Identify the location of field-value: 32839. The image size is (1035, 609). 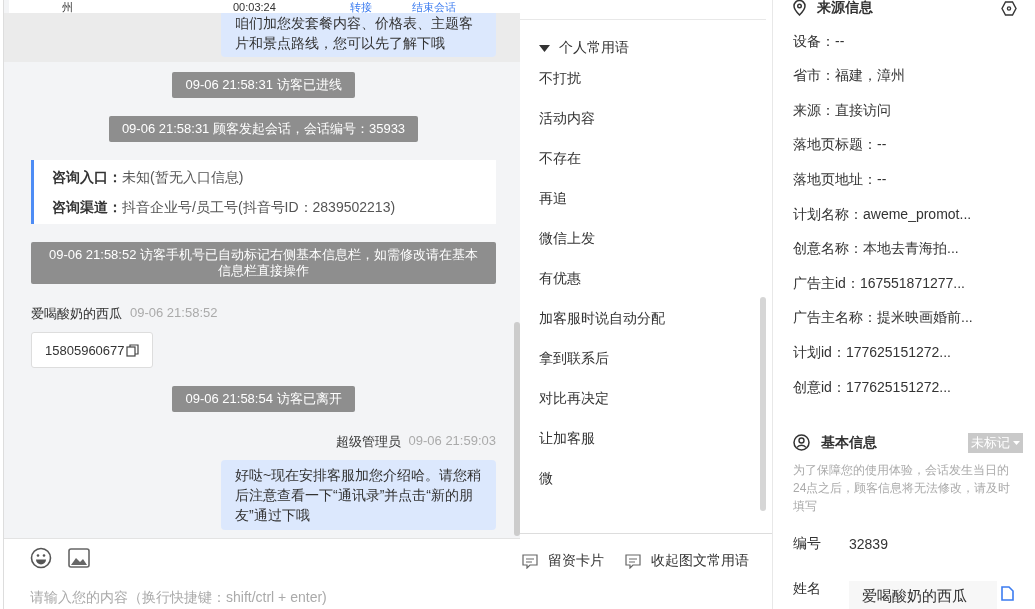
(868, 543).